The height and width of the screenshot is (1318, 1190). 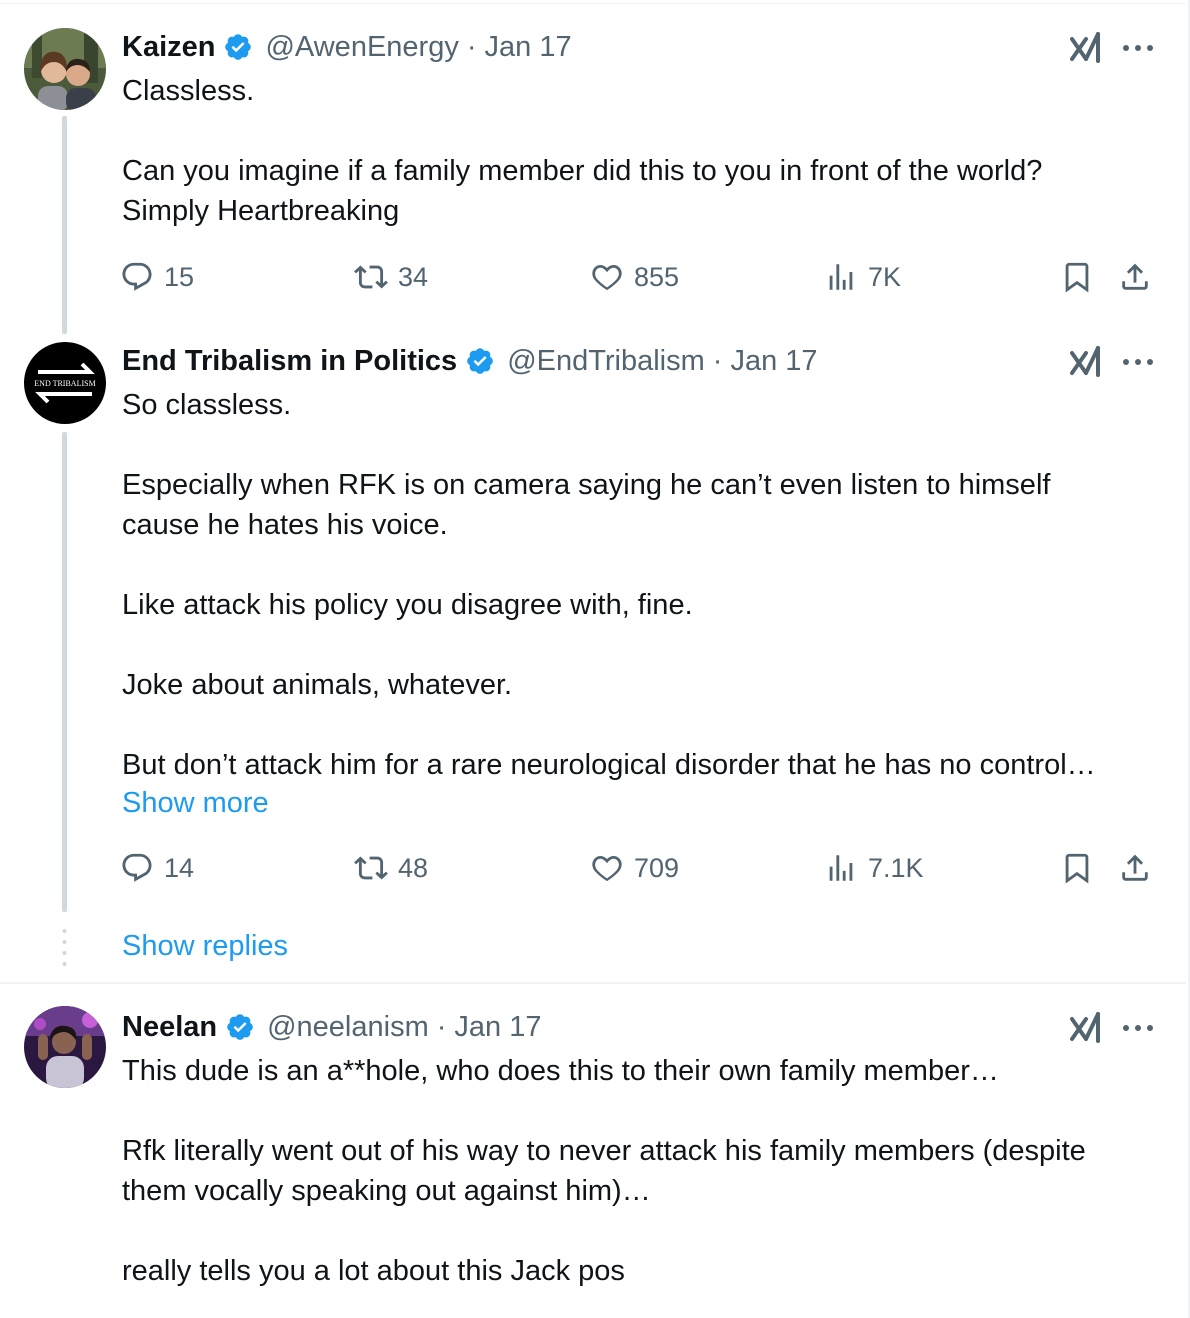 What do you see at coordinates (317, 685) in the screenshot?
I see `tweet-line: Joke about animals, whatever.` at bounding box center [317, 685].